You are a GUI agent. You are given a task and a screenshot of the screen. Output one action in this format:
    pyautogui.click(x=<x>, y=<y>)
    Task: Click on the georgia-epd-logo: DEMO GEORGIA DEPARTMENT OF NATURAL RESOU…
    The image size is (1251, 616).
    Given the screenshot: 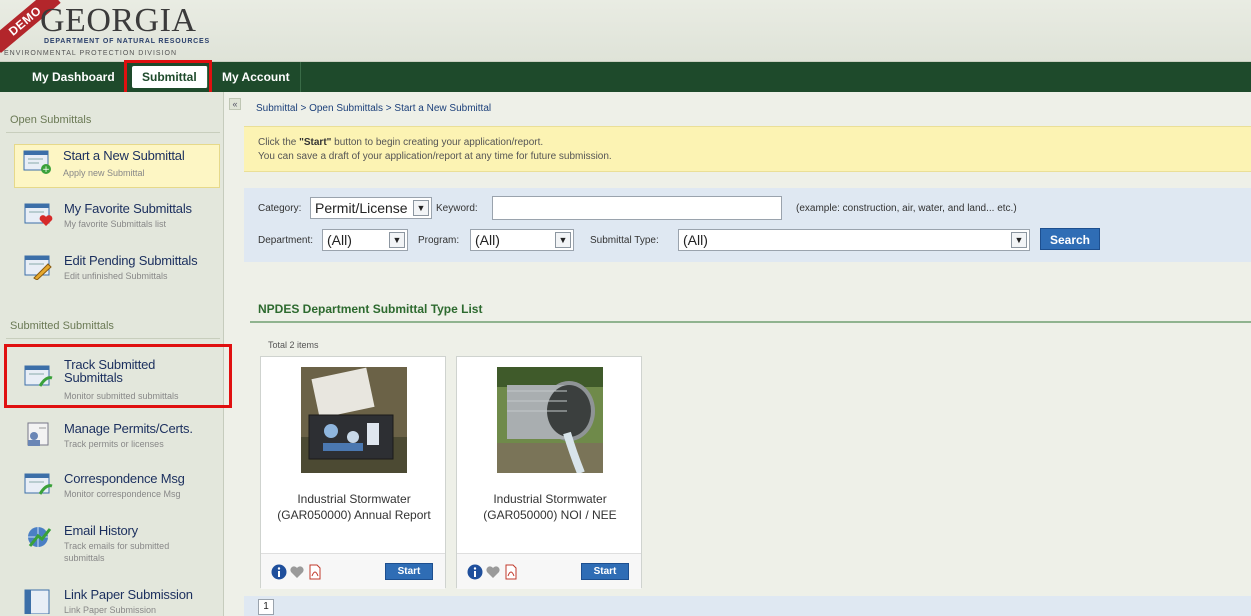 What is the action you would take?
    pyautogui.click(x=115, y=31)
    